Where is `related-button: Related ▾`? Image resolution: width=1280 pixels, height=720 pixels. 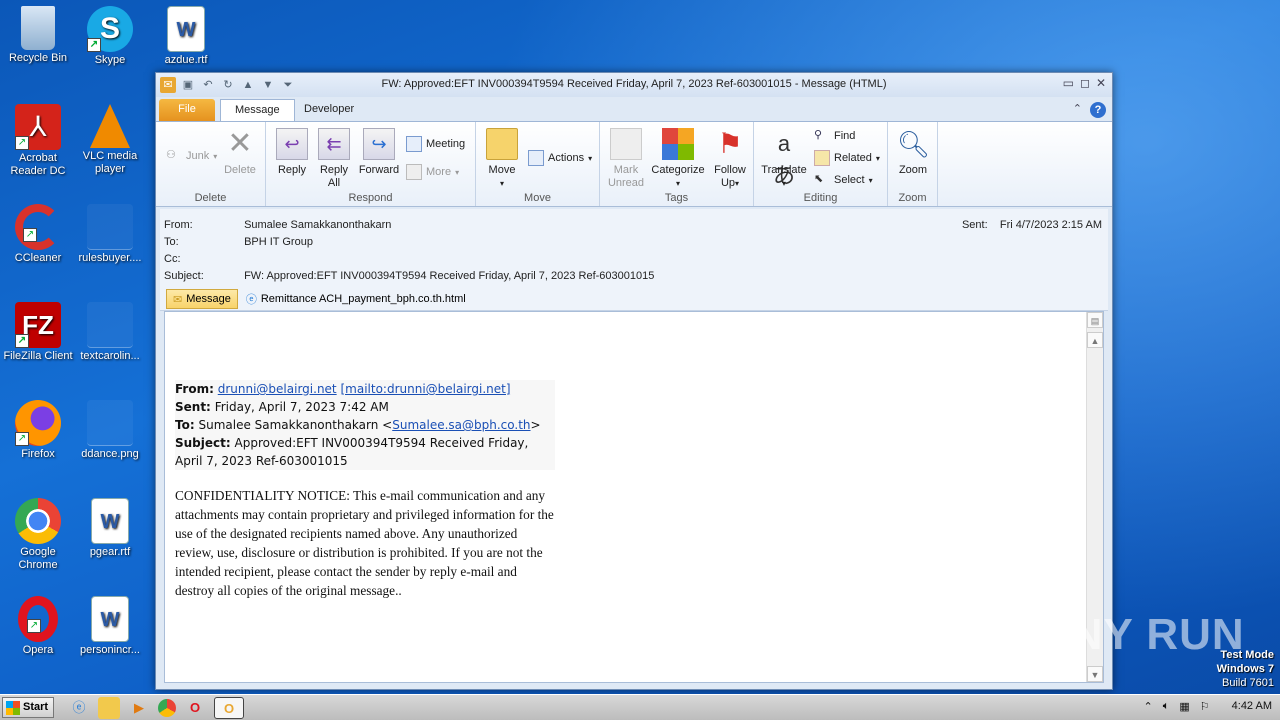 related-button: Related ▾ is located at coordinates (847, 158).